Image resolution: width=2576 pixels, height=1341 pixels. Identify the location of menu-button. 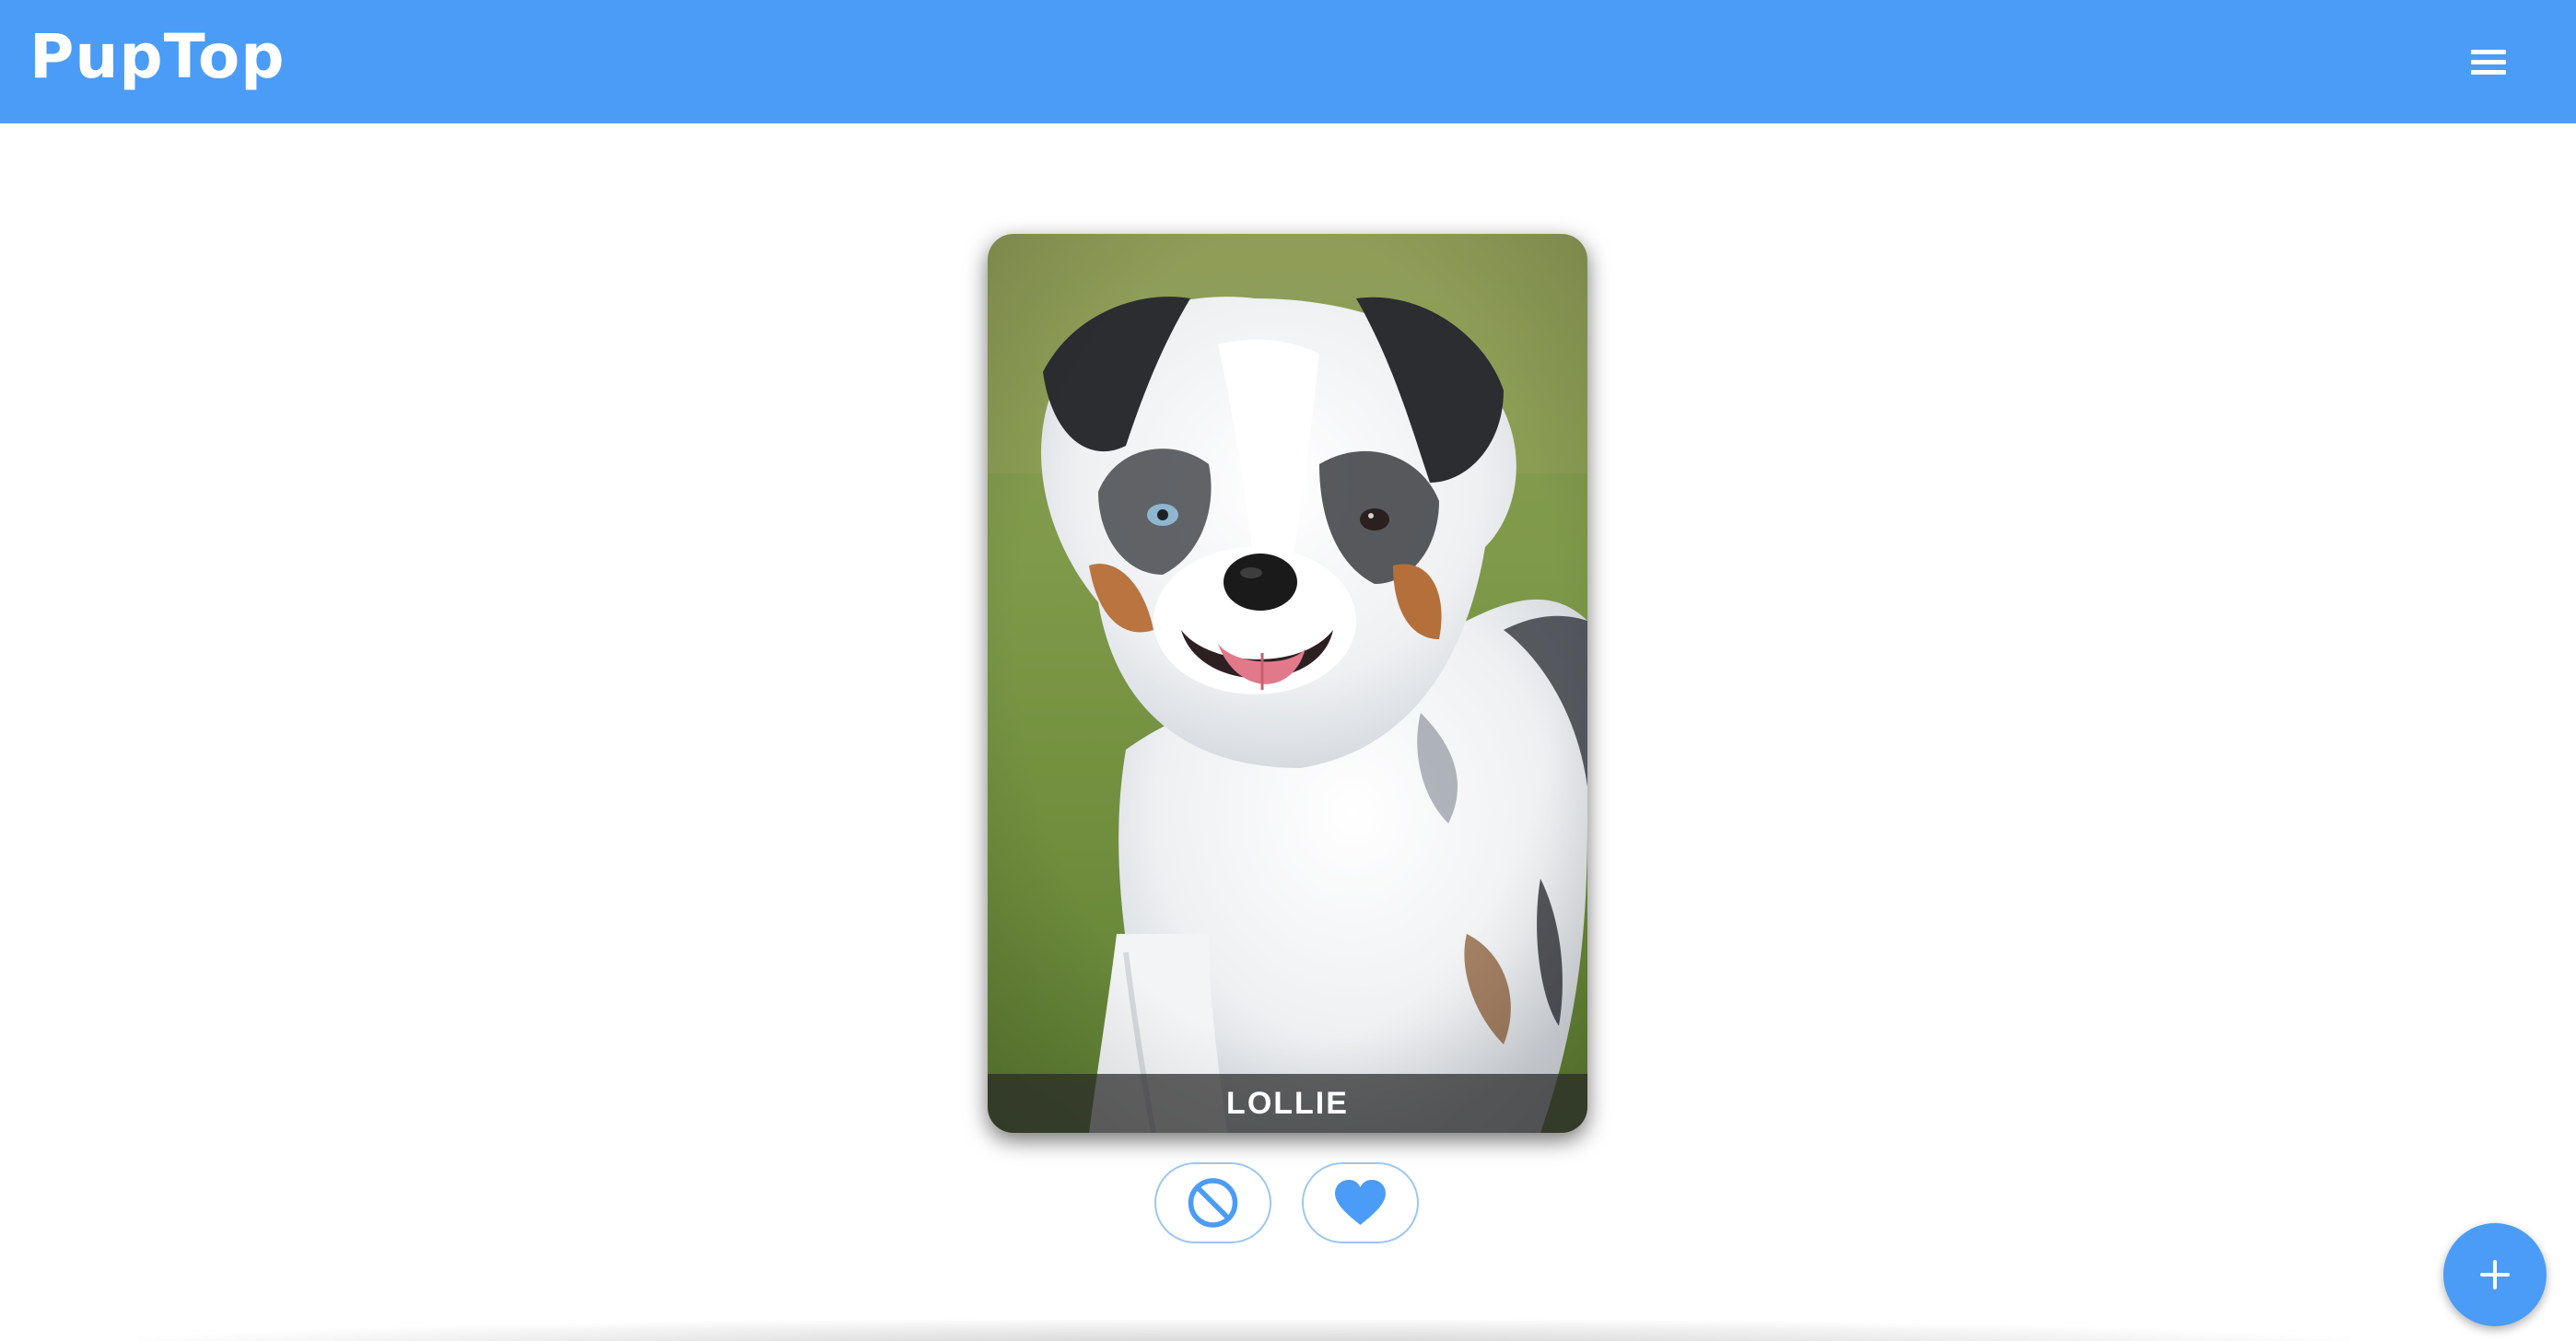
(2489, 62).